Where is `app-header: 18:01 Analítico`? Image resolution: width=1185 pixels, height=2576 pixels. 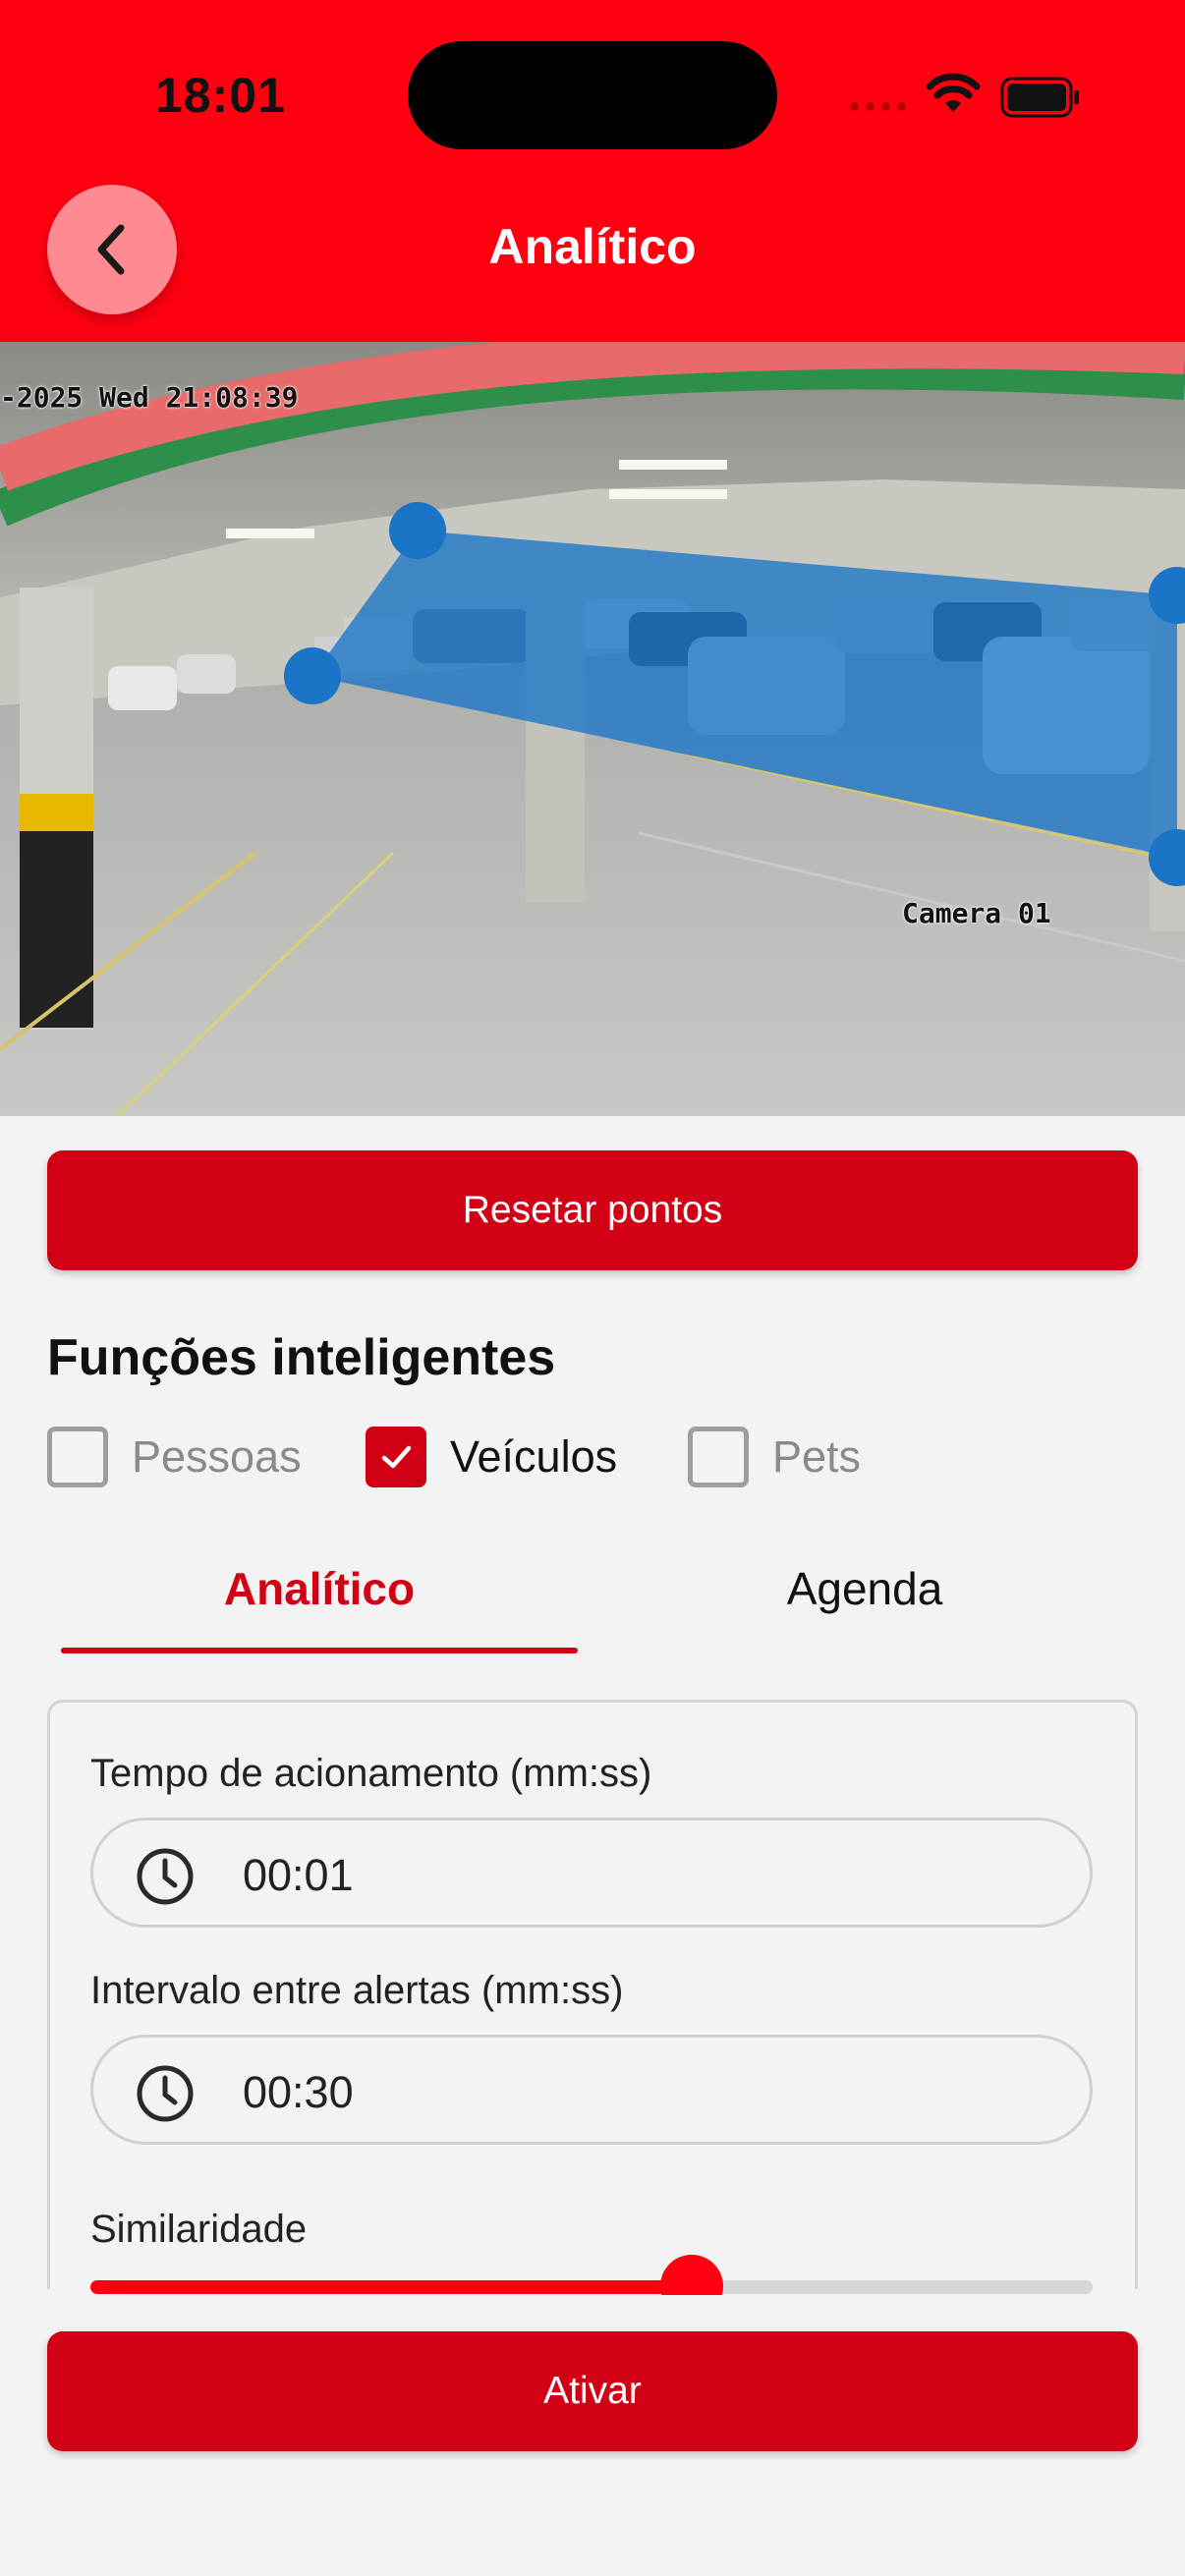
app-header: 18:01 Analítico is located at coordinates (592, 171).